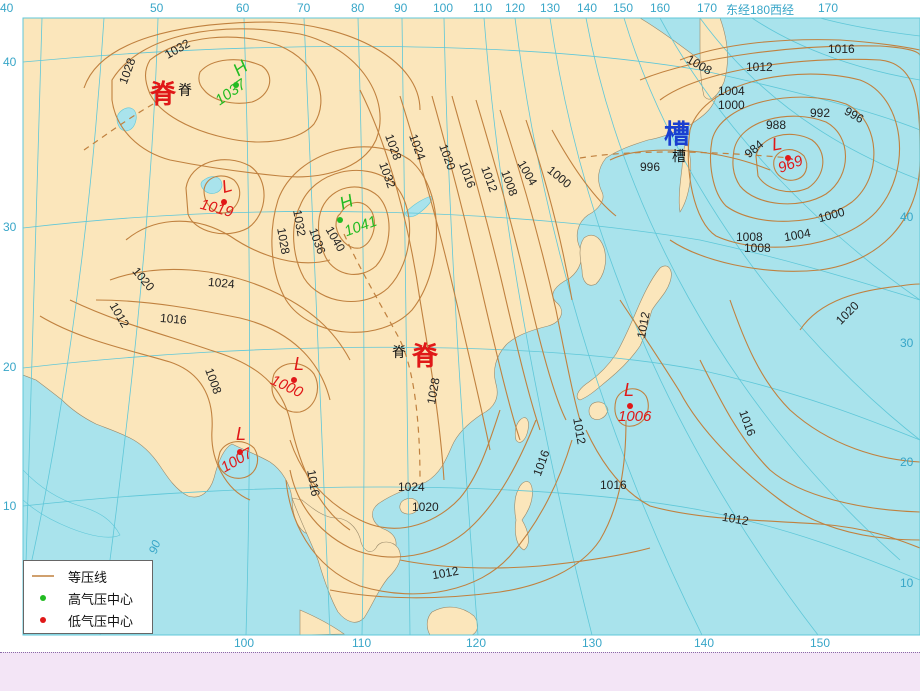  Describe the element at coordinates (650, 167) in the screenshot. I see `isobar-label: 996` at that location.